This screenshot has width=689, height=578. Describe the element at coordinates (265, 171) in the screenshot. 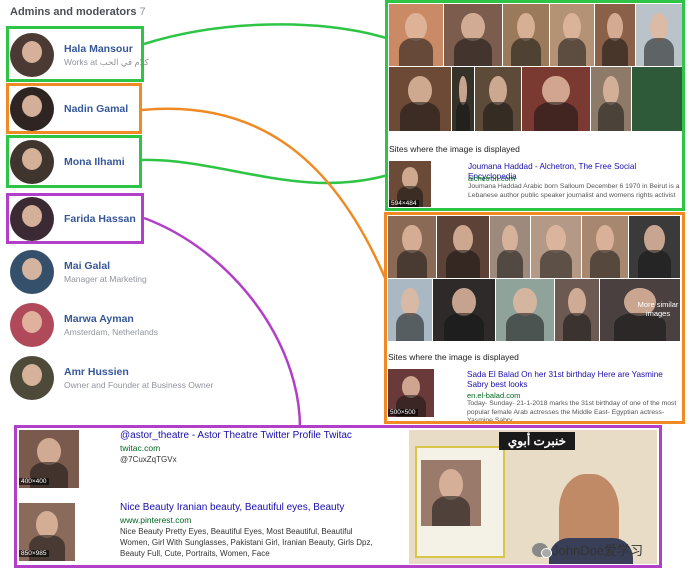

I see `connector-mona` at that location.